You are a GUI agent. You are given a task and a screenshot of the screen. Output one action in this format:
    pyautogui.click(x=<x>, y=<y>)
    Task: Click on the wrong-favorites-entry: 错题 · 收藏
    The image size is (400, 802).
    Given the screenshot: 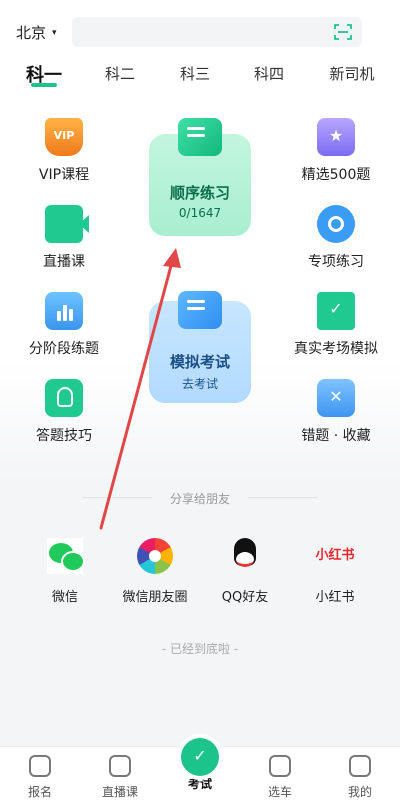 What is the action you would take?
    pyautogui.click(x=336, y=412)
    